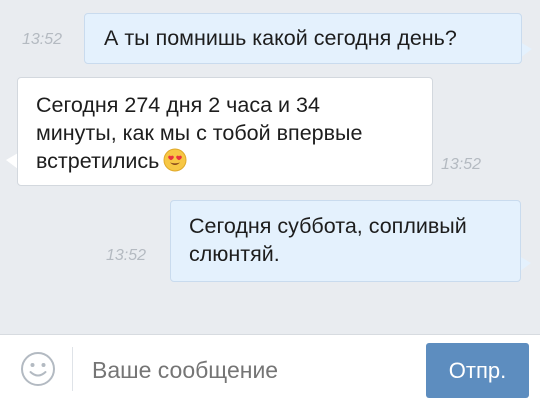  What do you see at coordinates (38, 369) in the screenshot?
I see `smiley-icon` at bounding box center [38, 369].